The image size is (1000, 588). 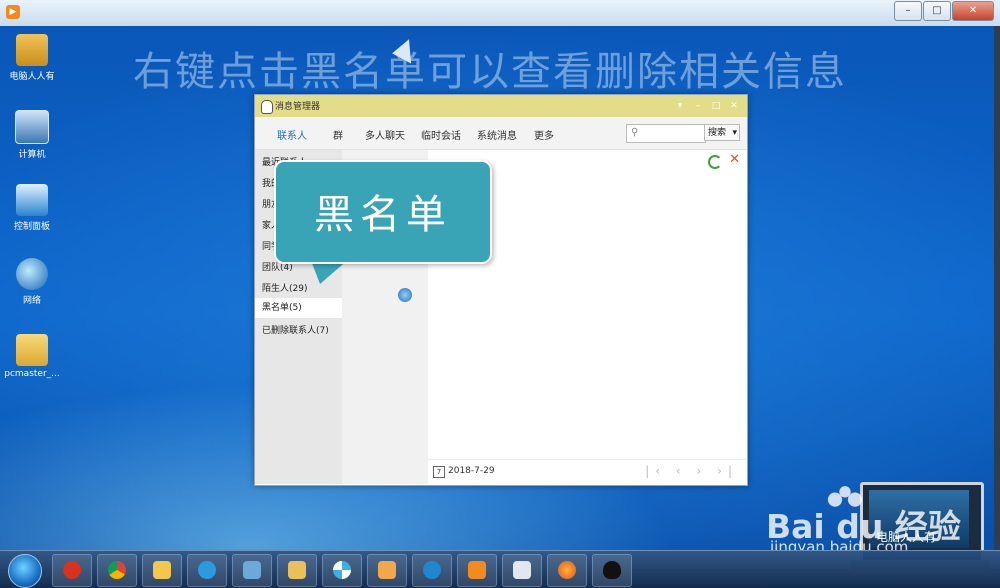 I want to click on chevron-down-icon: ▾, so click(x=734, y=133).